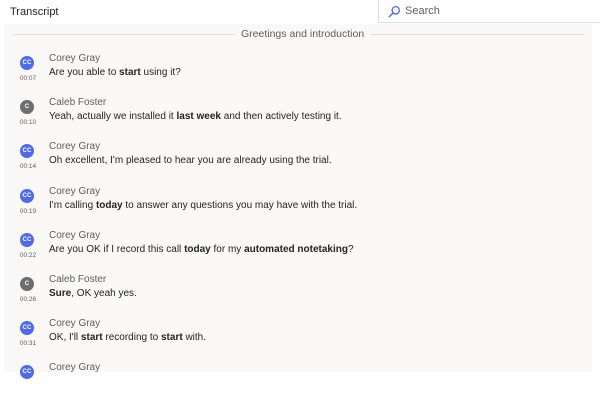 Image resolution: width=600 pixels, height=405 pixels. What do you see at coordinates (28, 211) in the screenshot?
I see `timestamp: 00:19` at bounding box center [28, 211].